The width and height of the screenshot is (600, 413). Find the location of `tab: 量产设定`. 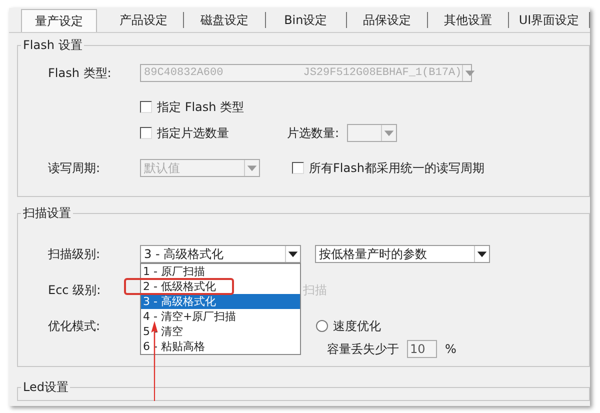

tab: 量产设定 is located at coordinates (59, 20).